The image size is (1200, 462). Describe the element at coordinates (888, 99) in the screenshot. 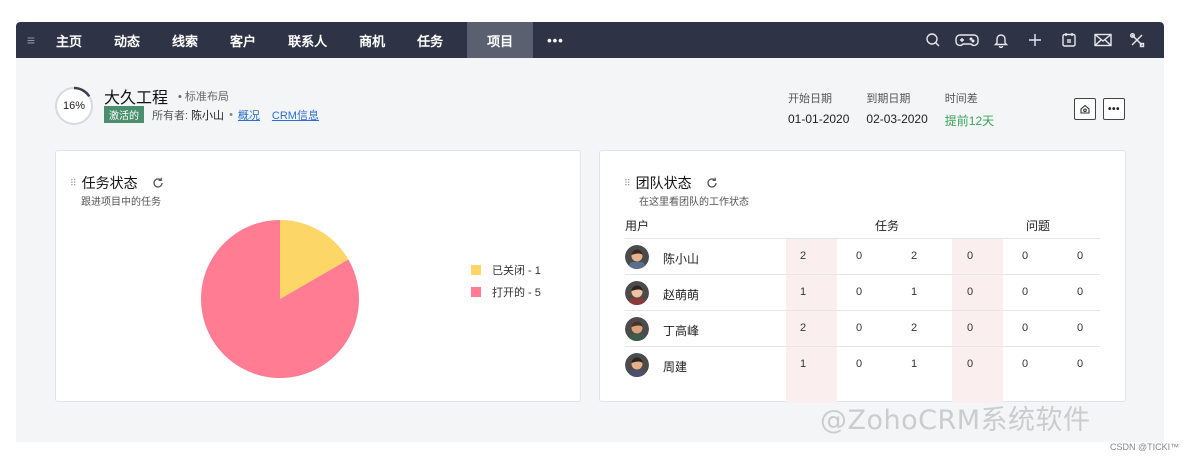

I see `due-date-label: 到期日期` at that location.